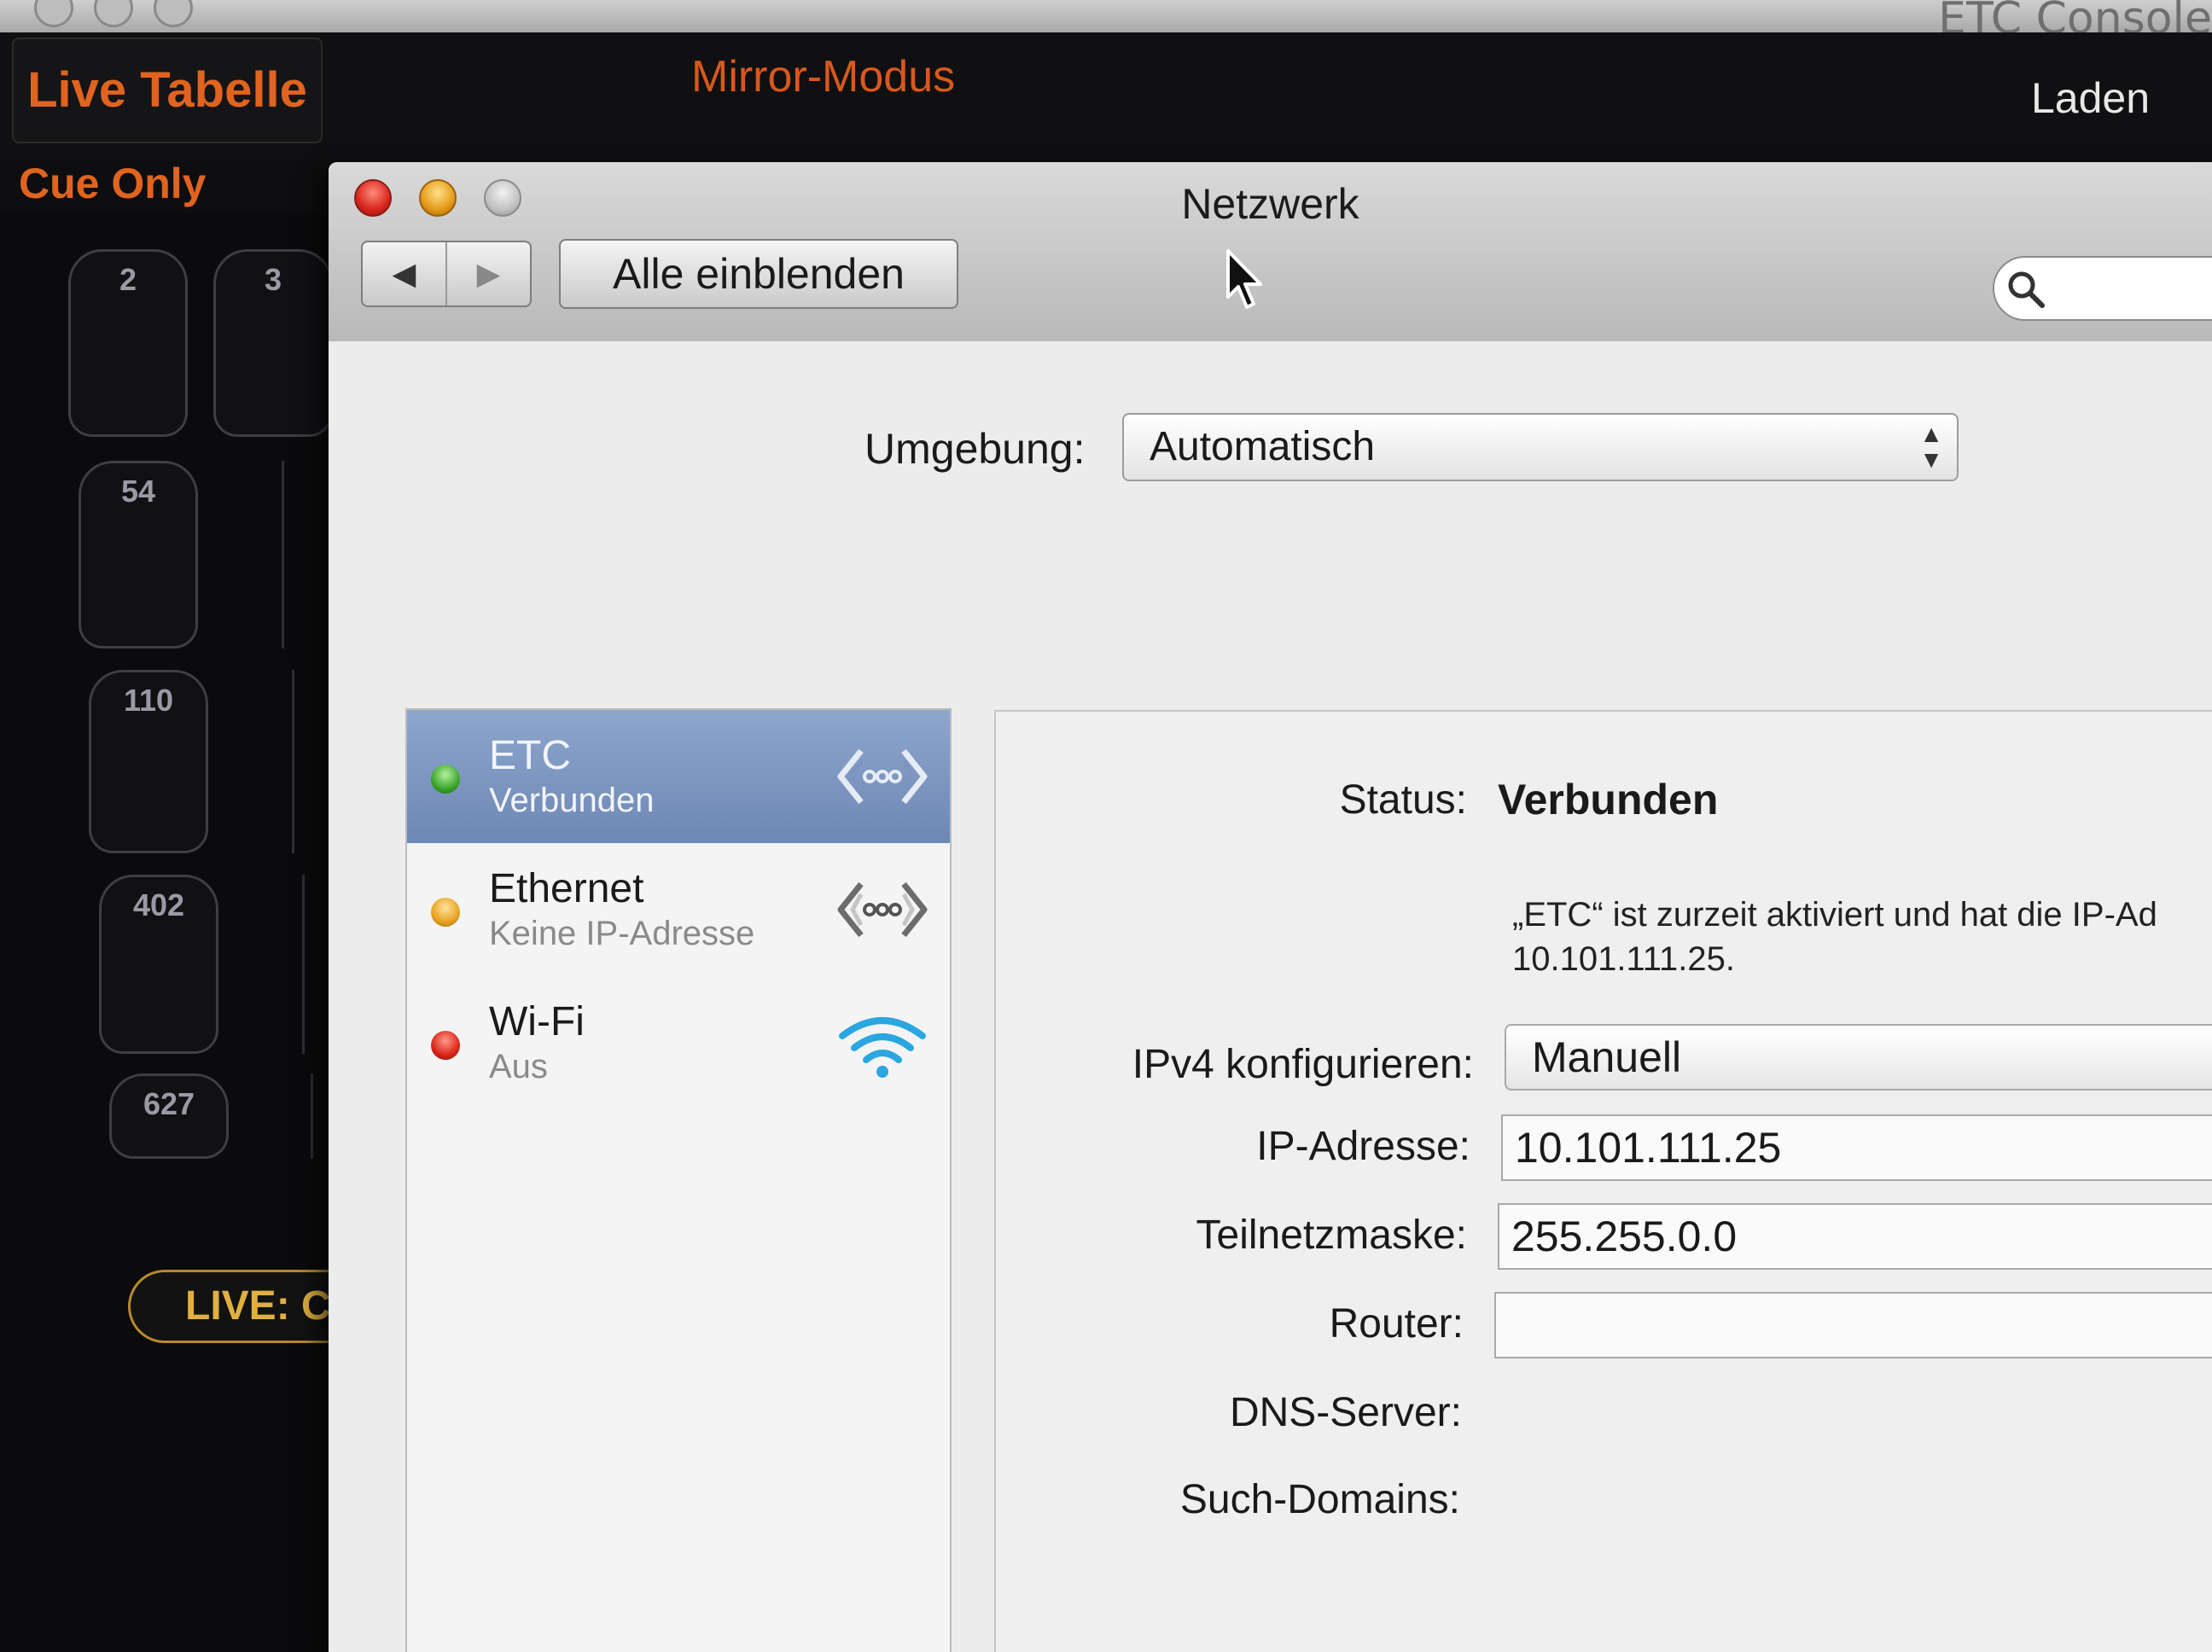 Image resolution: width=2212 pixels, height=1652 pixels. What do you see at coordinates (678, 1042) in the screenshot?
I see `service-item-wifi: Wi-Fi Aus` at bounding box center [678, 1042].